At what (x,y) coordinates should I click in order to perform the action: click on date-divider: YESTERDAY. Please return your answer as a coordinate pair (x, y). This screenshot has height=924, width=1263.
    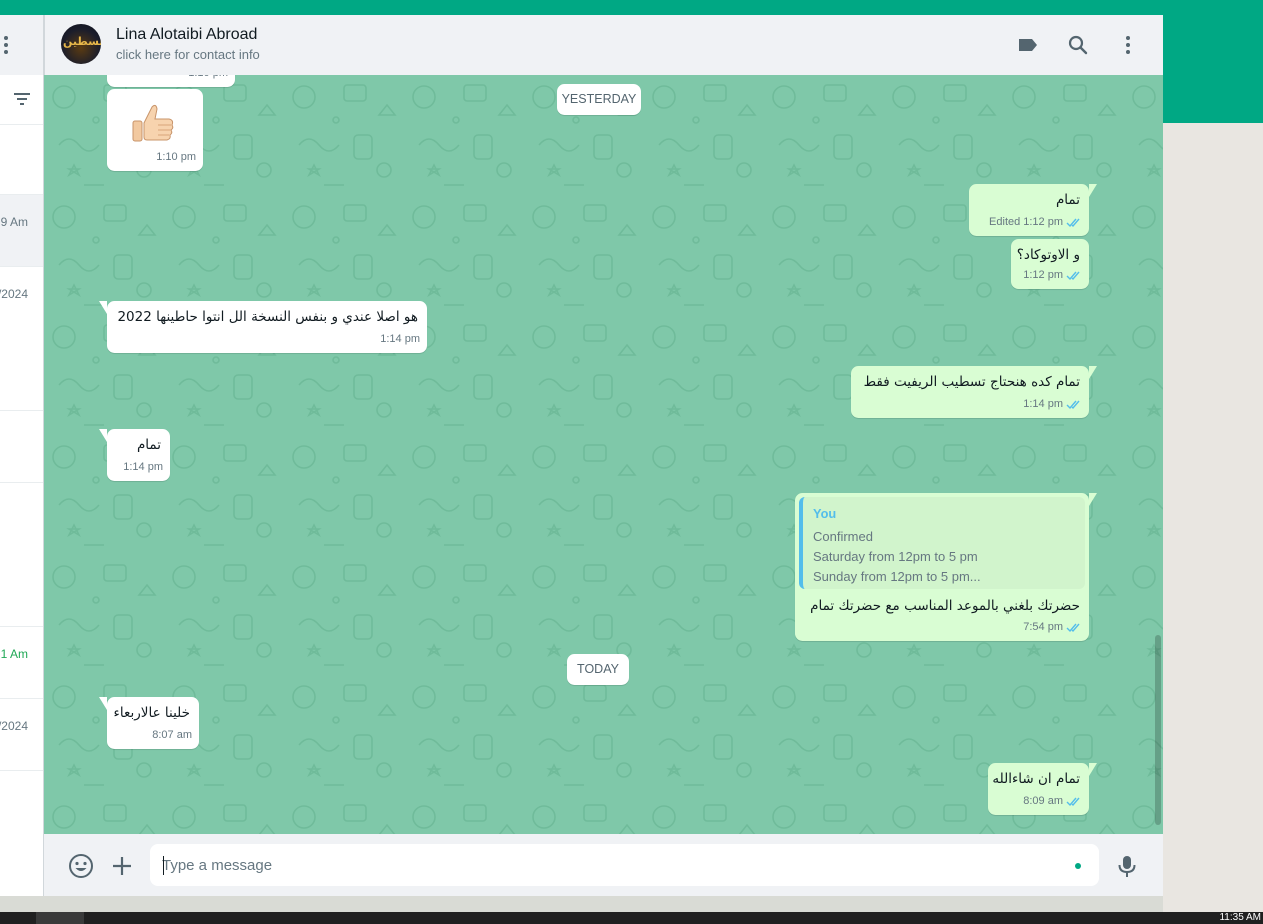
    Looking at the image, I should click on (599, 99).